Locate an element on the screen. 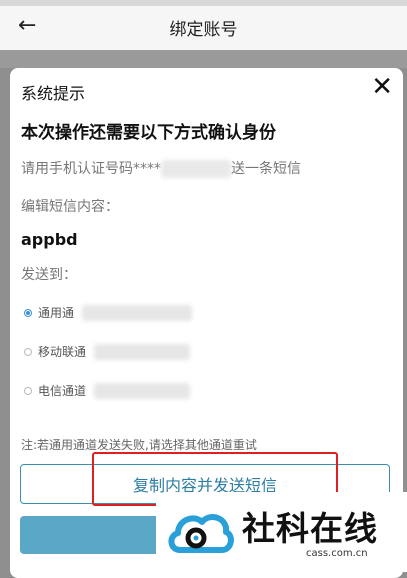 This screenshot has width=407, height=578. channel-label: 电信通道 is located at coordinates (62, 391).